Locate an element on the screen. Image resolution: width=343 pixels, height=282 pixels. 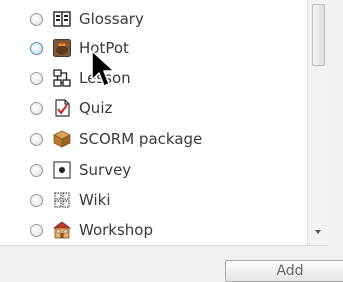
activity-label: Wiki is located at coordinates (95, 200).